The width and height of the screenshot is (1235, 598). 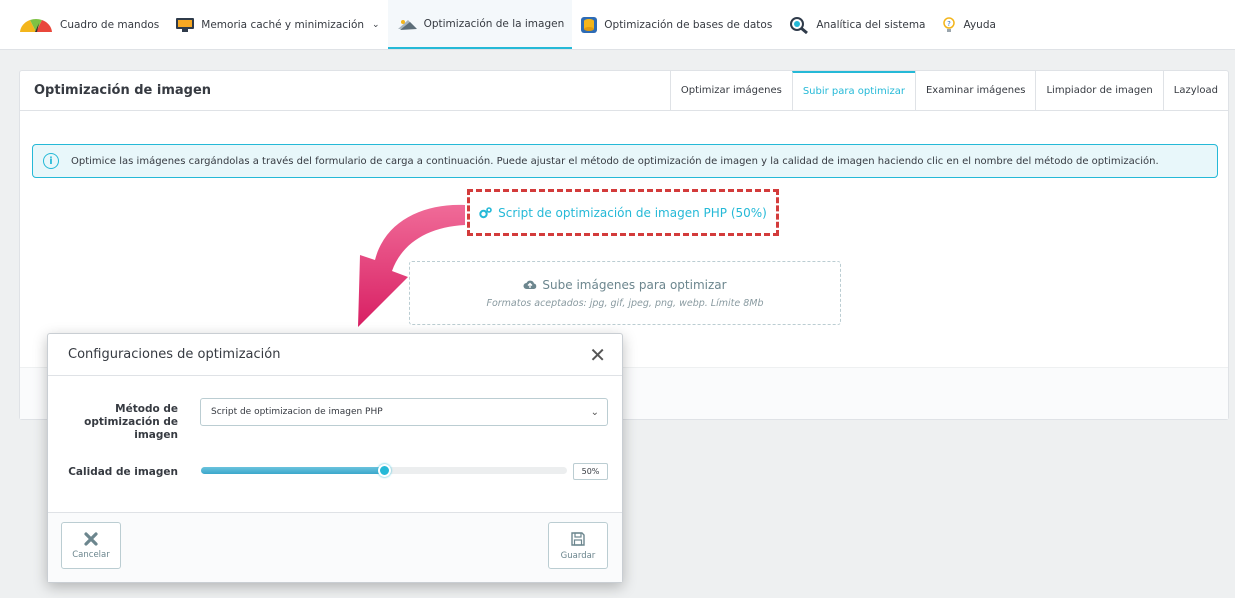 I want to click on help-icon: ?, so click(x=949, y=24).